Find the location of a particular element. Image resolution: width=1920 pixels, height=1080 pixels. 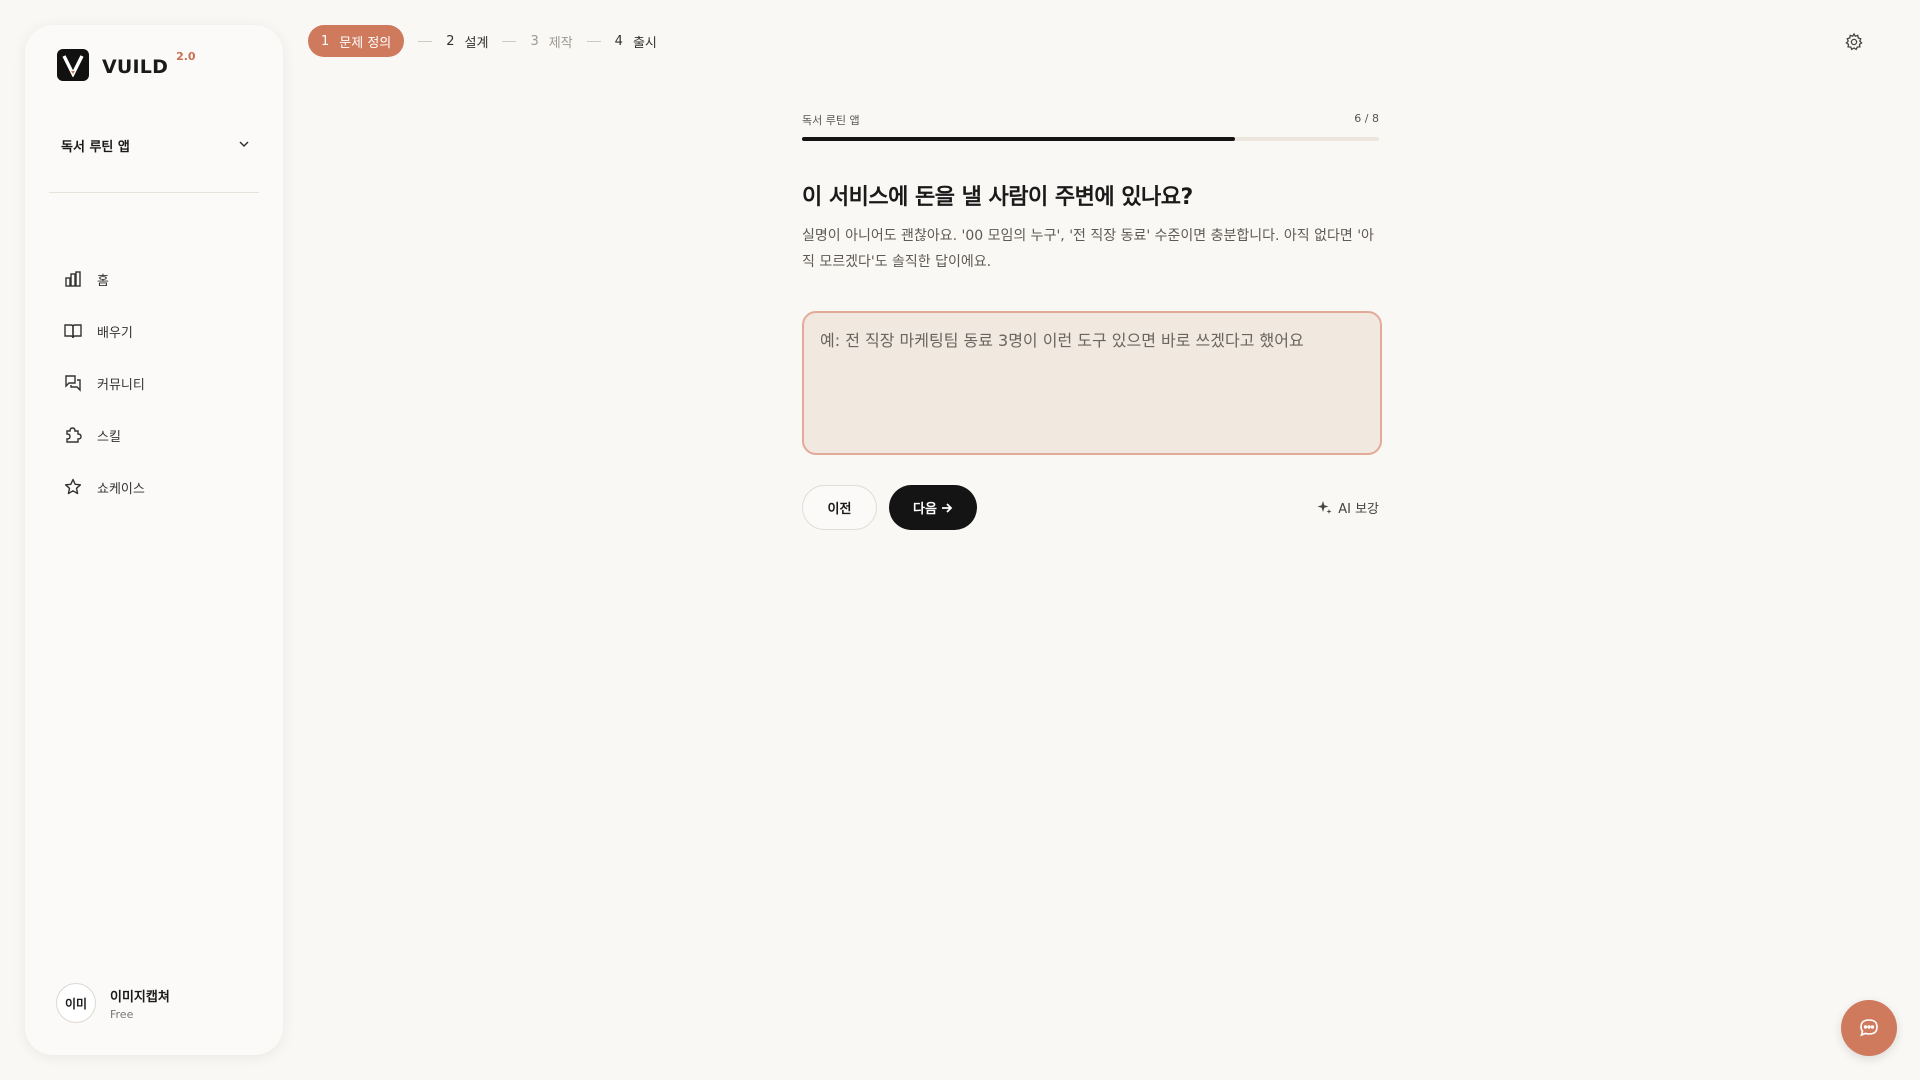

step-label: 문제 정의 is located at coordinates (365, 43).